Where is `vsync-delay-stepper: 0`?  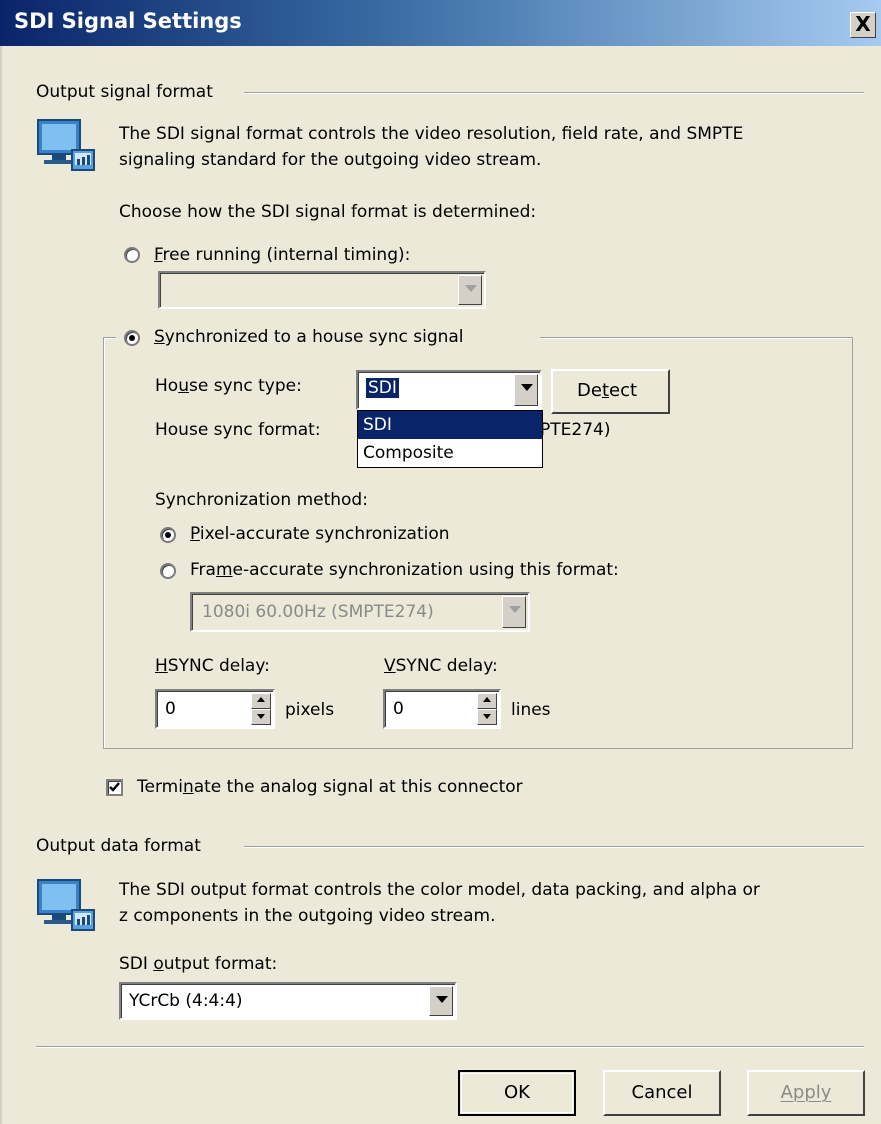
vsync-delay-stepper: 0 is located at coordinates (442, 709).